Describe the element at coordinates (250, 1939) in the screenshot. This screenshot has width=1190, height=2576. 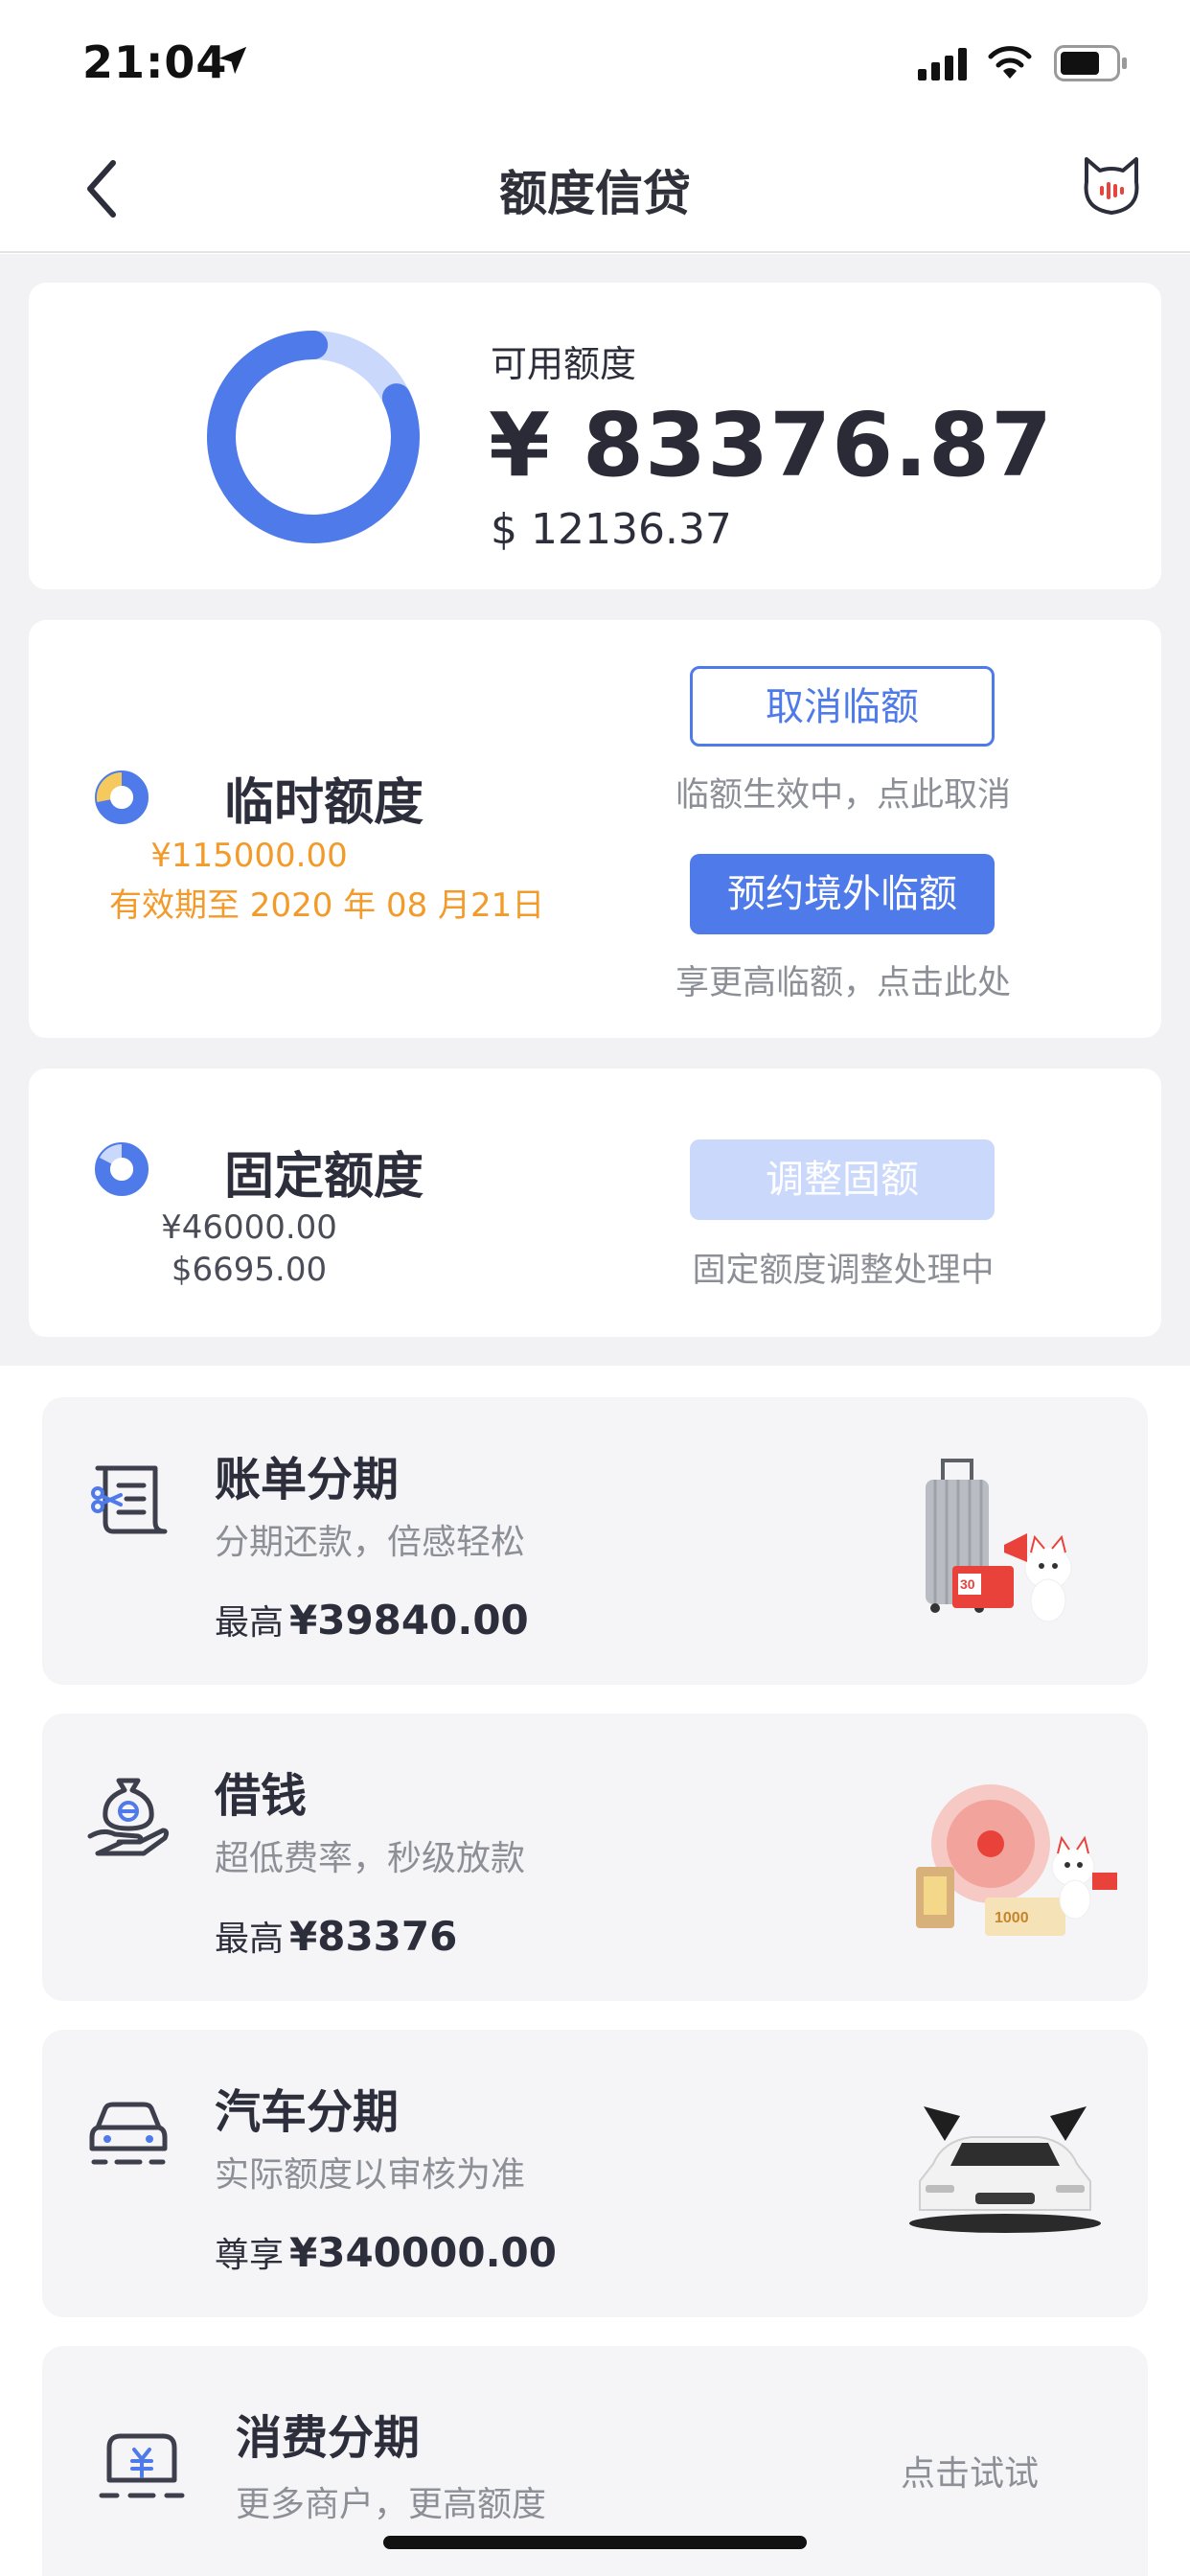
I see `borrow-money-limit-prefix: 最高` at that location.